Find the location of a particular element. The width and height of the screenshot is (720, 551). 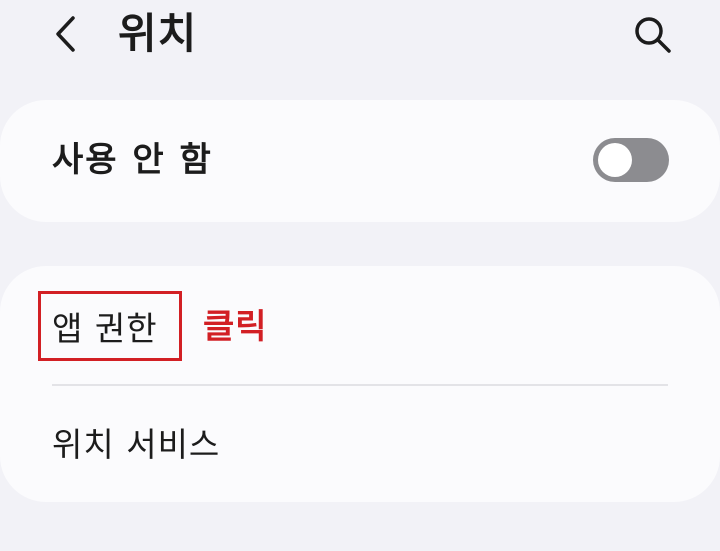

menu-item-app-permissions: 앱 권한 is located at coordinates (105, 329).